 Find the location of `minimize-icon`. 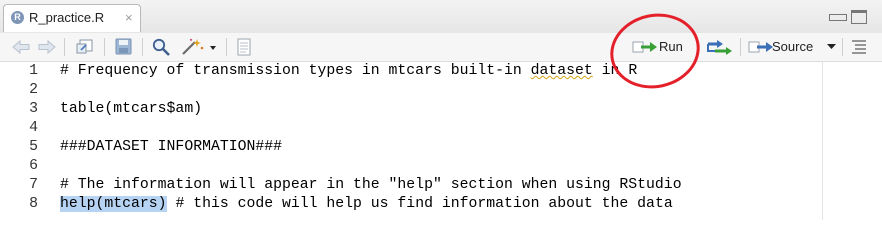

minimize-icon is located at coordinates (838, 17).